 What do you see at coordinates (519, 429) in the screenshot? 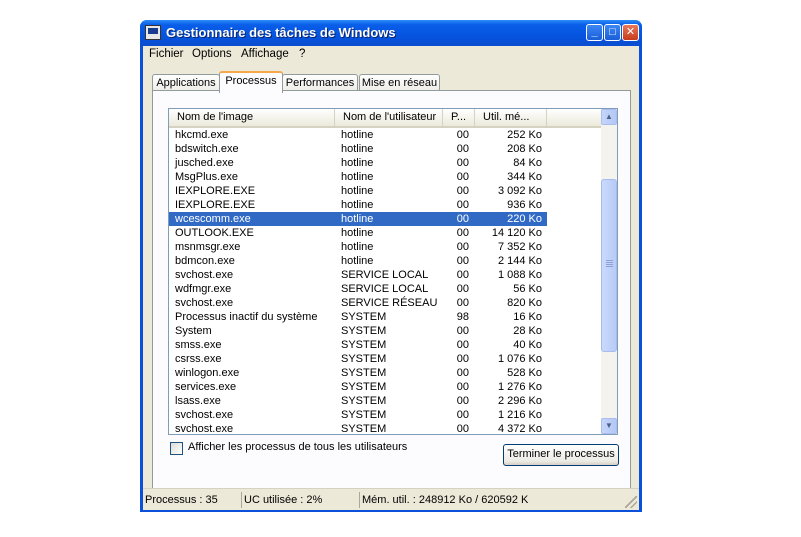
I see `cell-memory: 4 372 Ko` at bounding box center [519, 429].